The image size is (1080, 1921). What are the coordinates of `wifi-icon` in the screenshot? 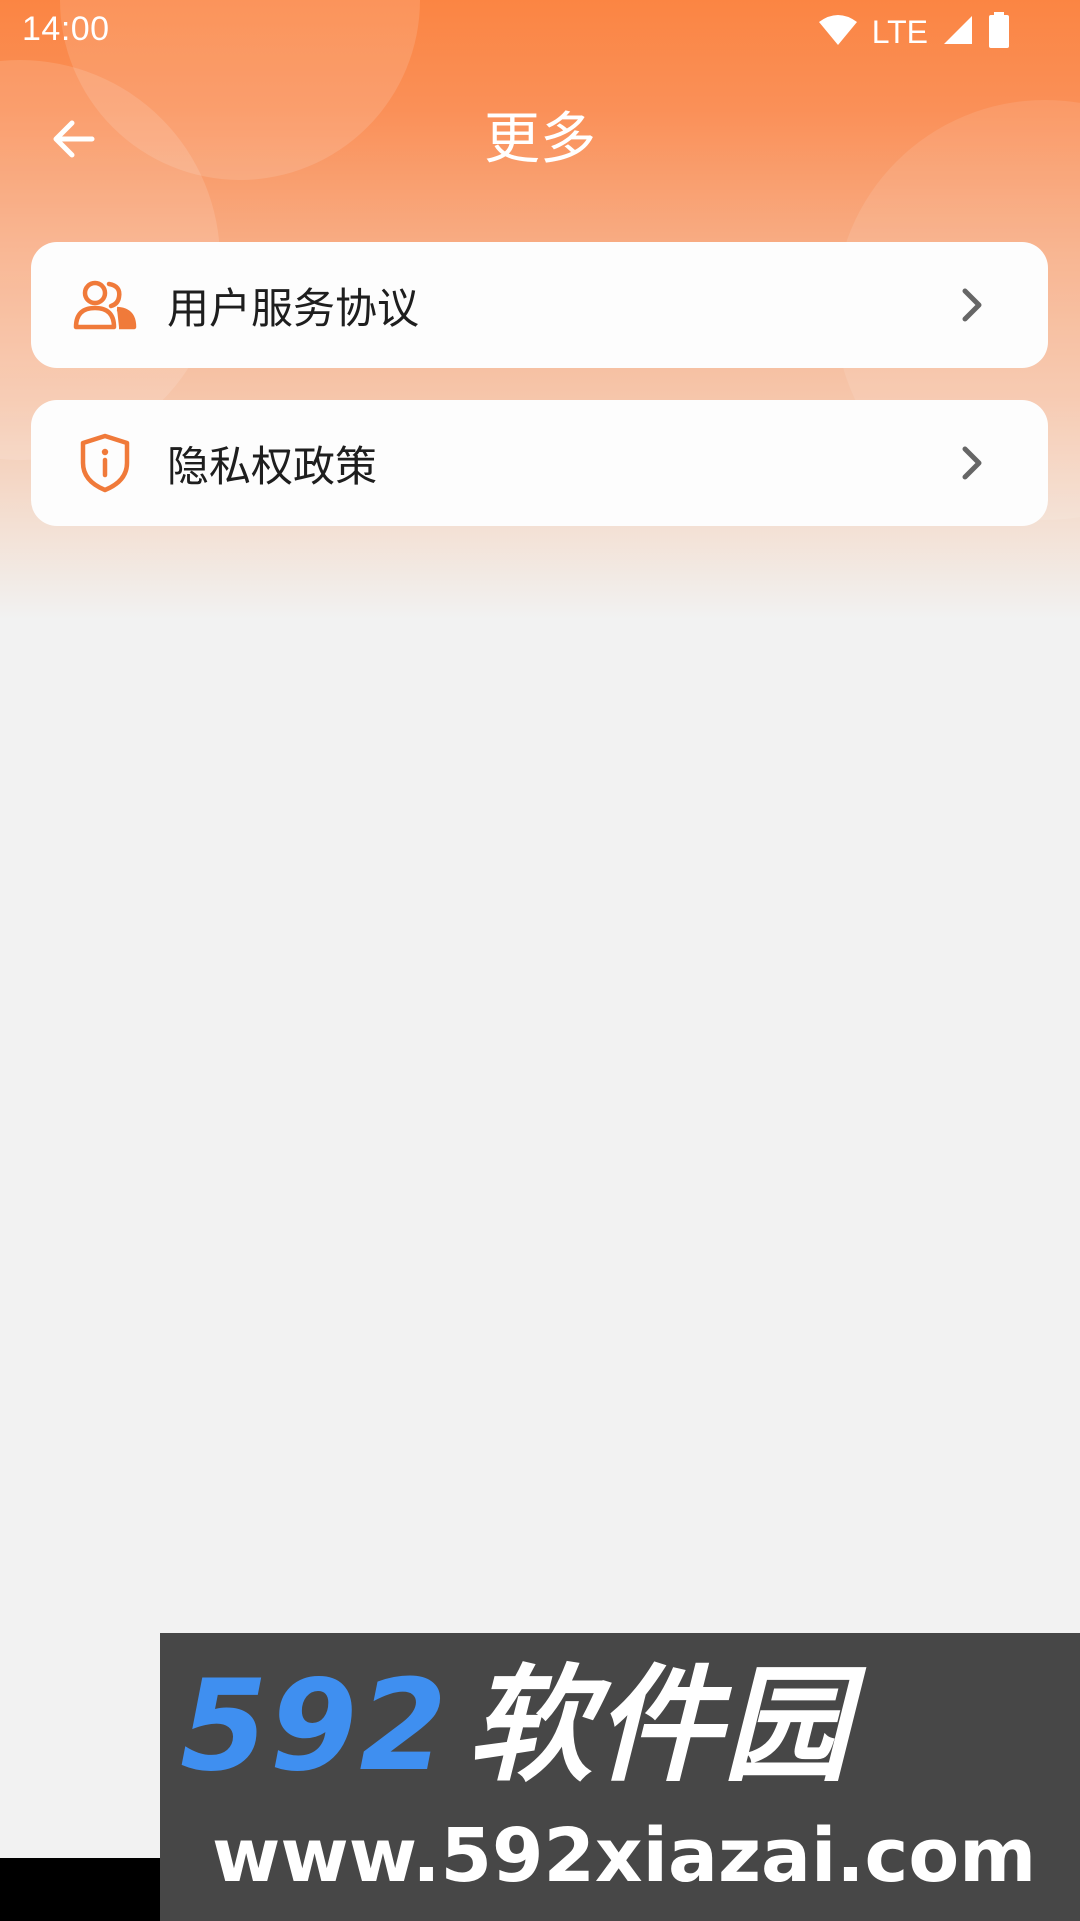 It's located at (838, 32).